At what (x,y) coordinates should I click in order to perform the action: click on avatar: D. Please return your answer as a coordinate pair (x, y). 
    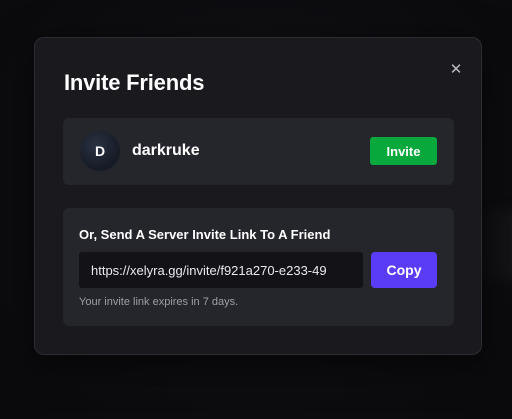
    Looking at the image, I should click on (100, 151).